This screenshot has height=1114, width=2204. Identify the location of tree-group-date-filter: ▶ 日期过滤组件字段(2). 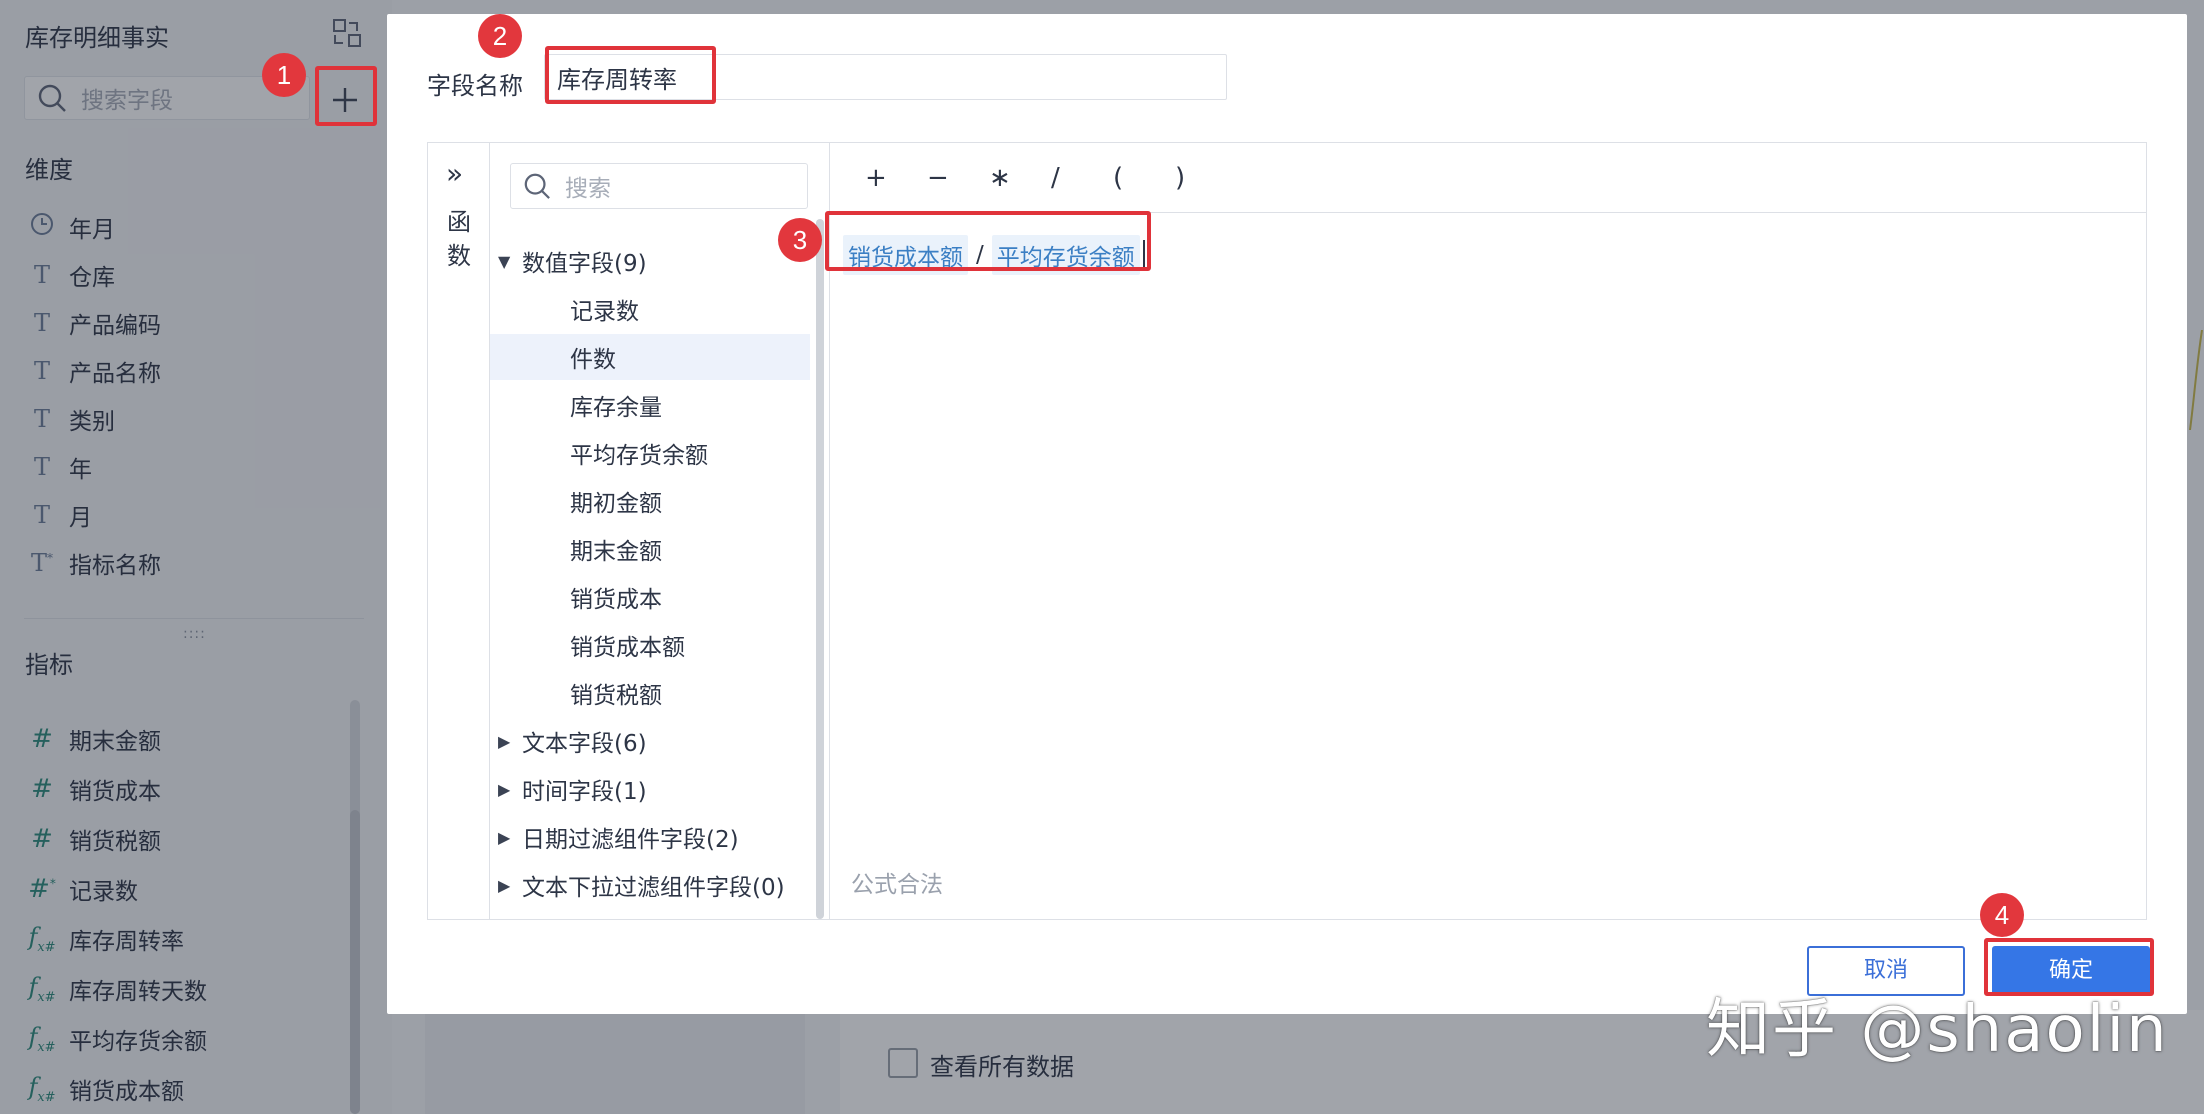
(650, 837).